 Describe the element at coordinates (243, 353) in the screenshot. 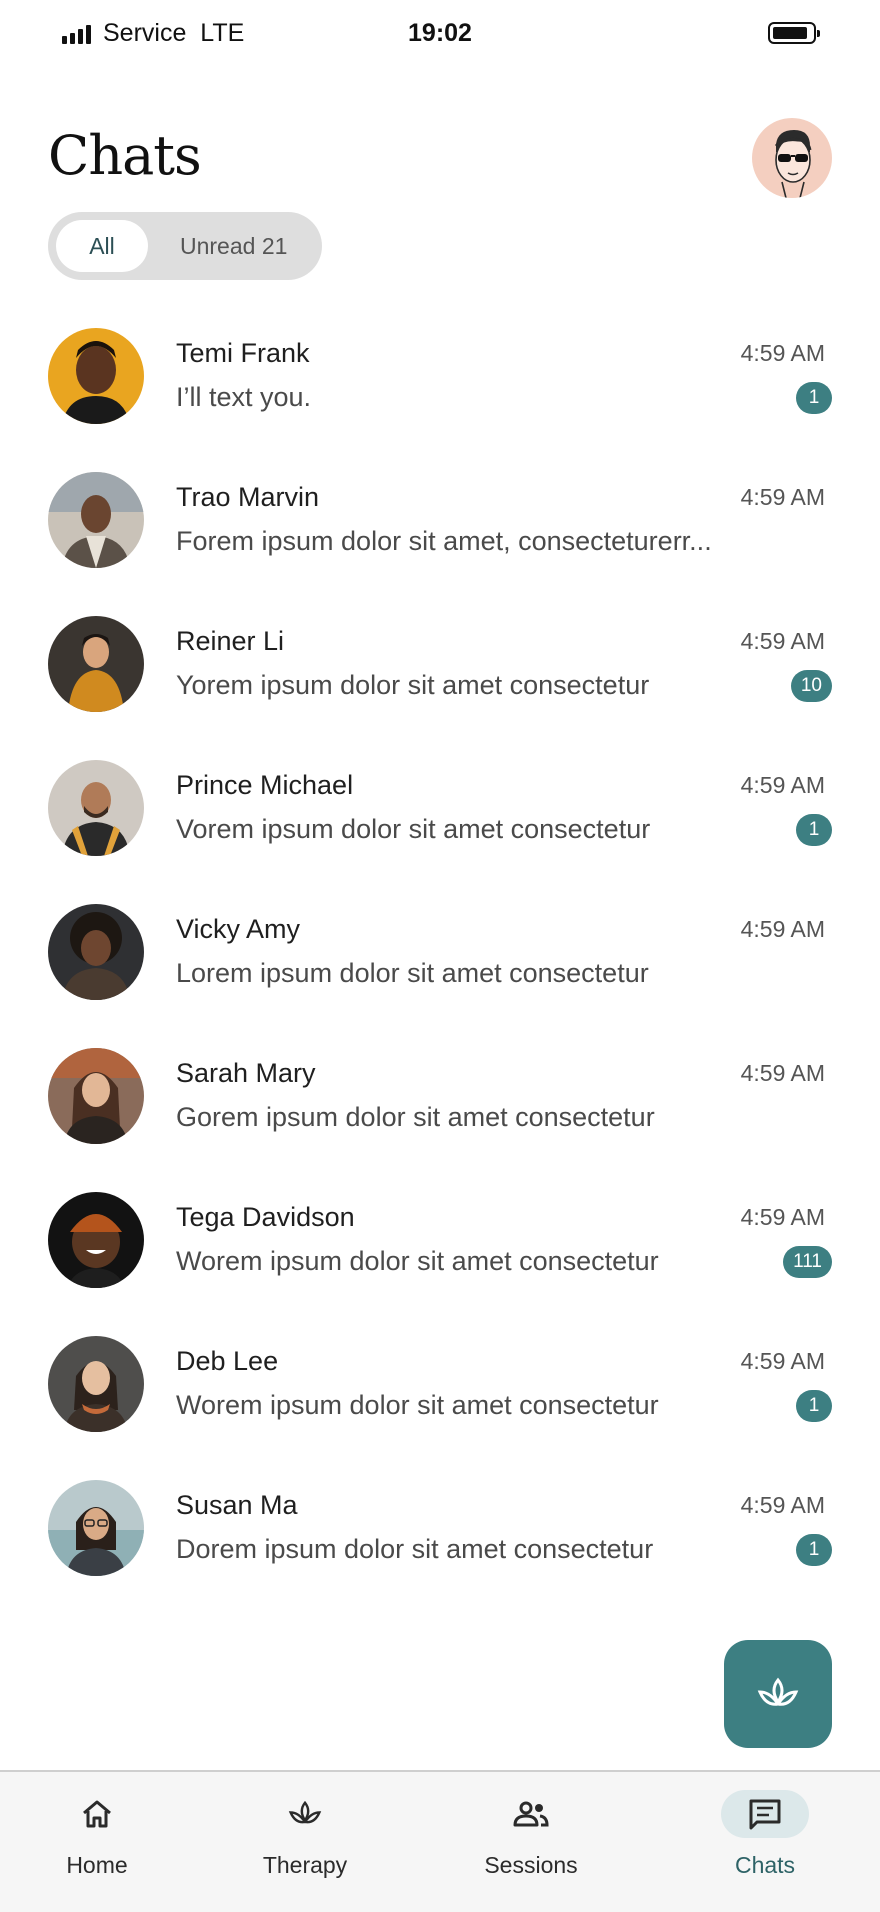

I see `chat-name: Temi Frank` at that location.